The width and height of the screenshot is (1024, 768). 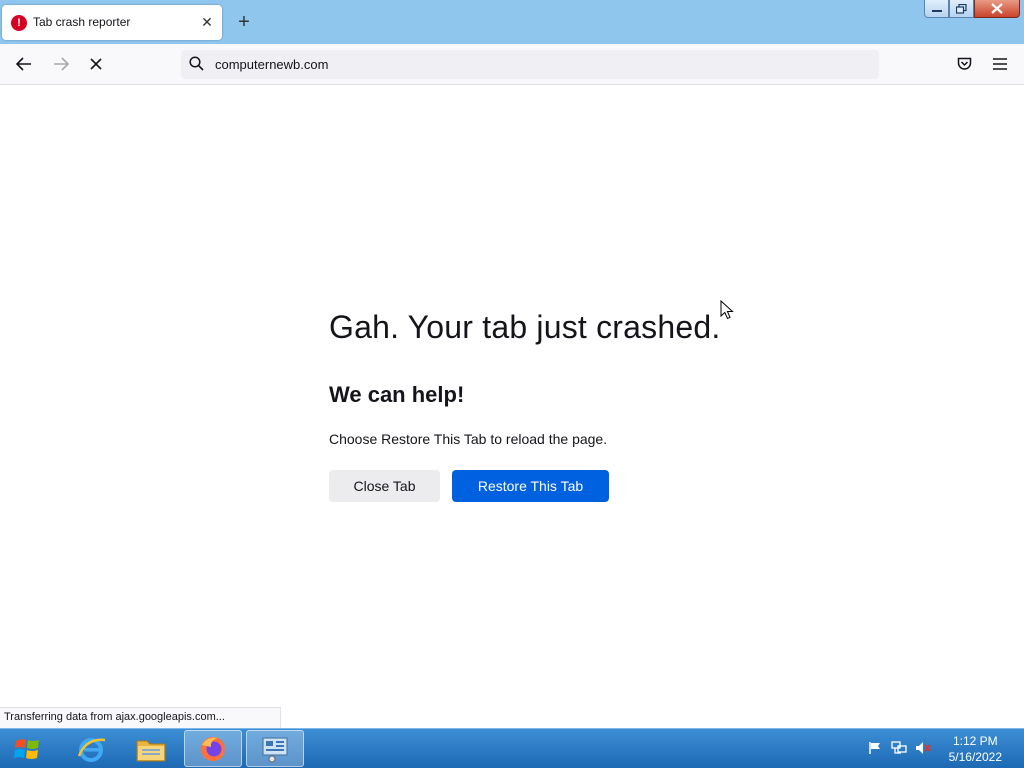 I want to click on internet-explorer-taskbar-button, so click(x=91, y=748).